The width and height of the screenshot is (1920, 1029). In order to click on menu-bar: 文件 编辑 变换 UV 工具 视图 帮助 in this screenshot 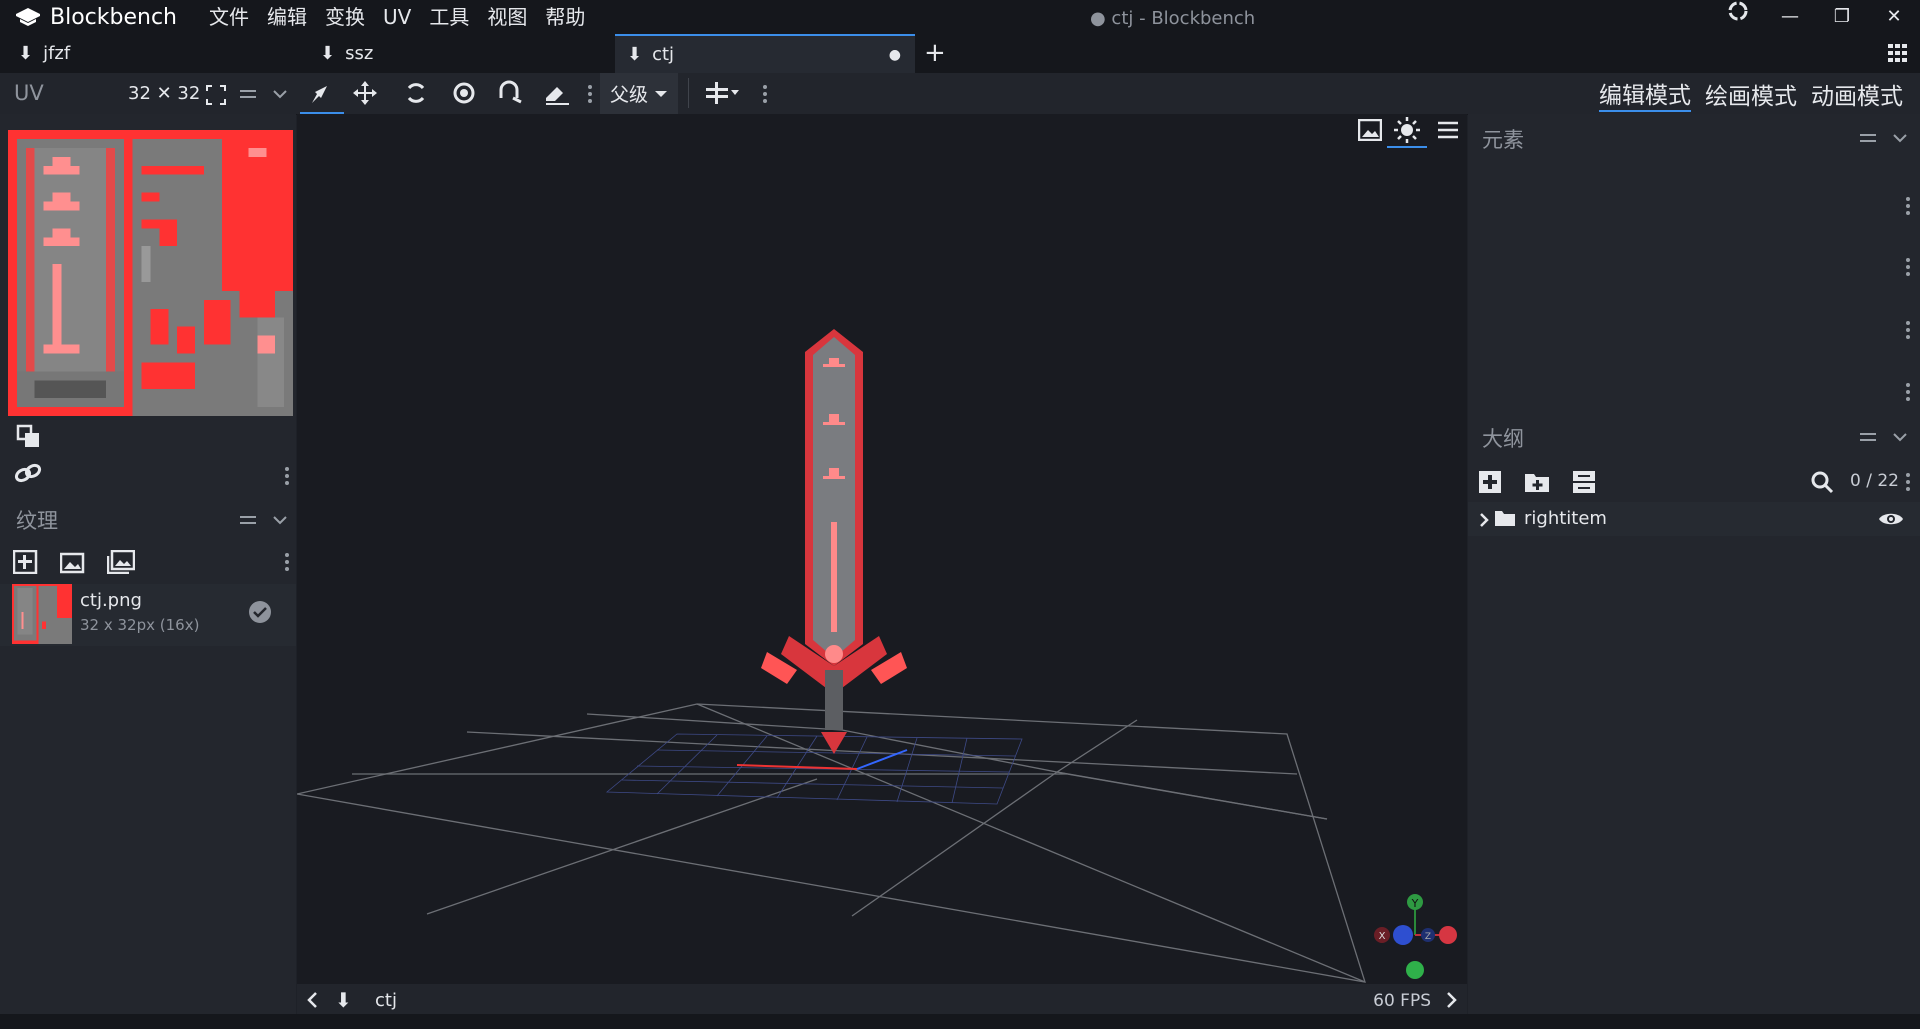, I will do `click(397, 17)`.